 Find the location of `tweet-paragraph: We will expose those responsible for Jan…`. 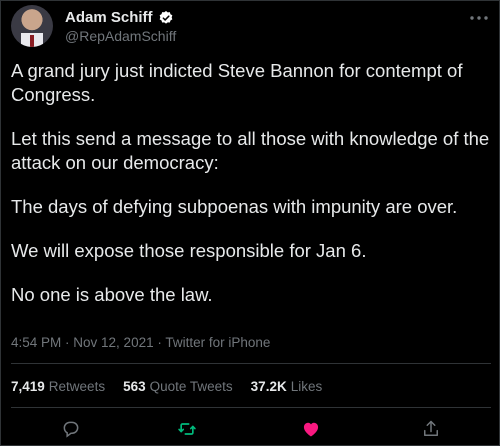

tweet-paragraph: We will expose those responsible for Jan… is located at coordinates (189, 250).